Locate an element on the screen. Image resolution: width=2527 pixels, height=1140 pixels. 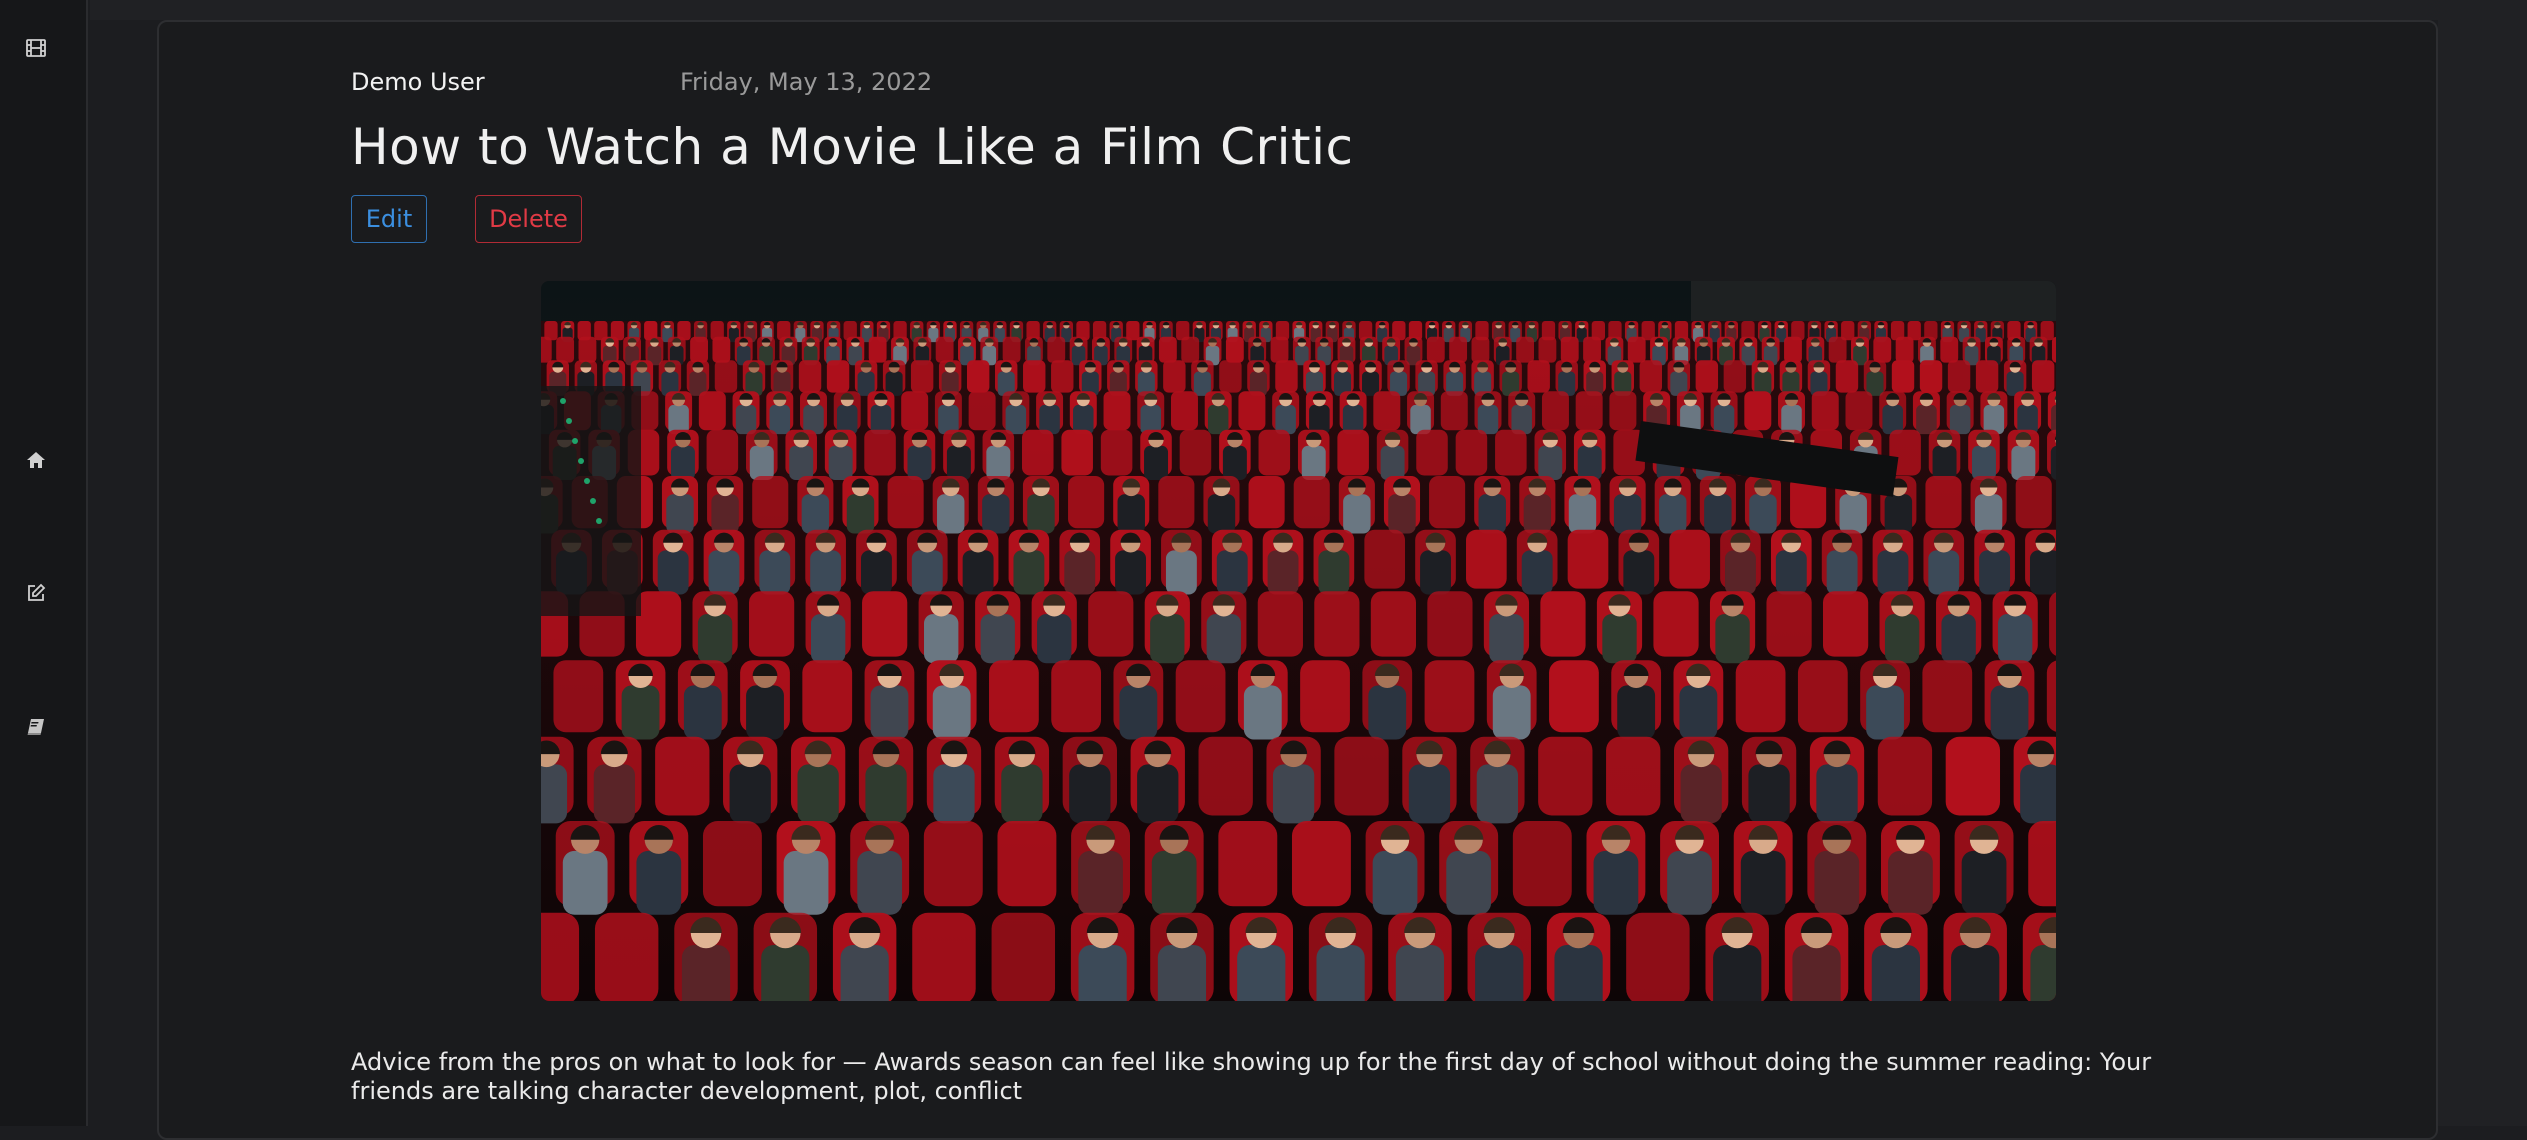
delete-button: Delete is located at coordinates (528, 219).